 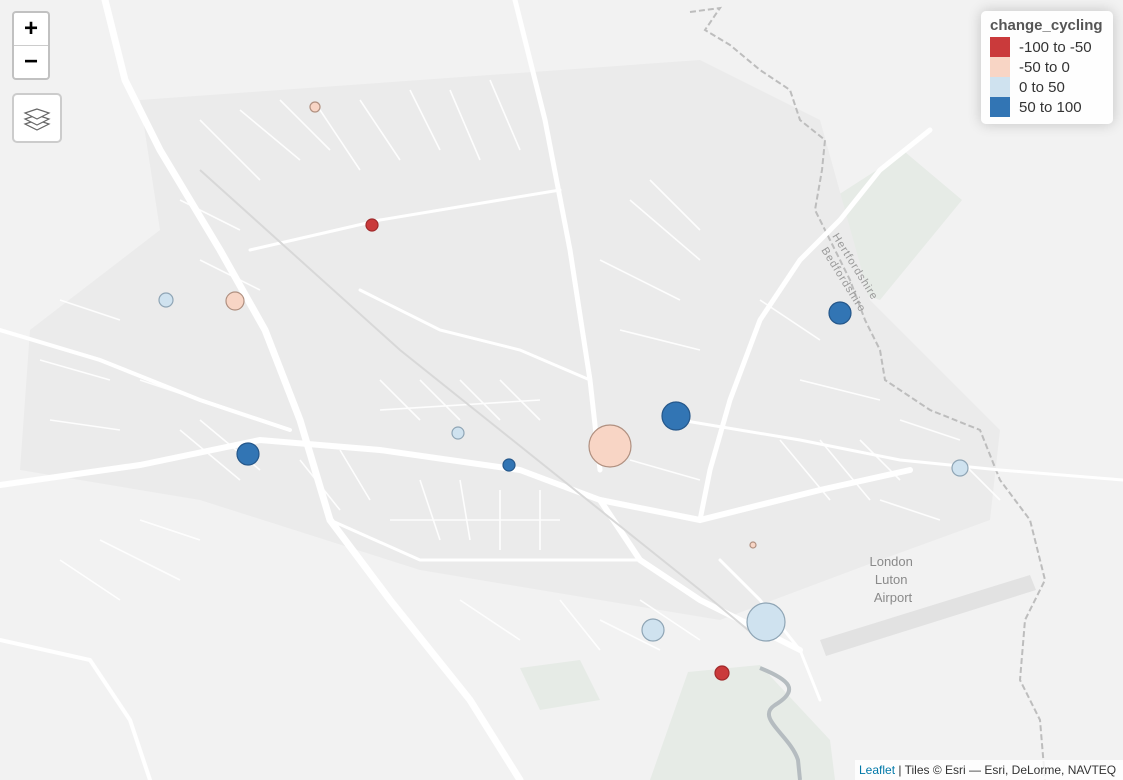 I want to click on leaflet-link: Leaflet, so click(x=877, y=770).